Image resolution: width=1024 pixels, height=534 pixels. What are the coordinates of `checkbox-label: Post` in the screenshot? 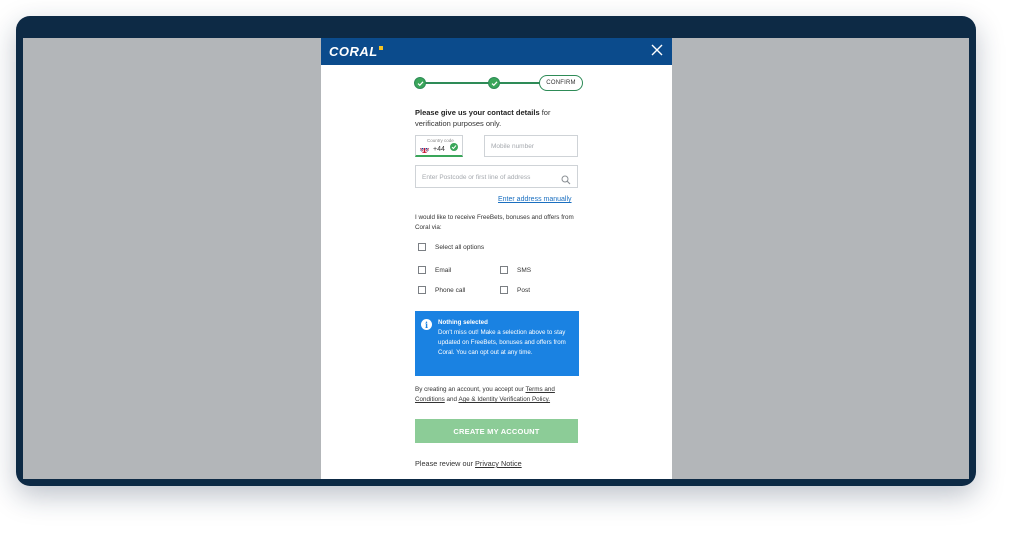 It's located at (524, 290).